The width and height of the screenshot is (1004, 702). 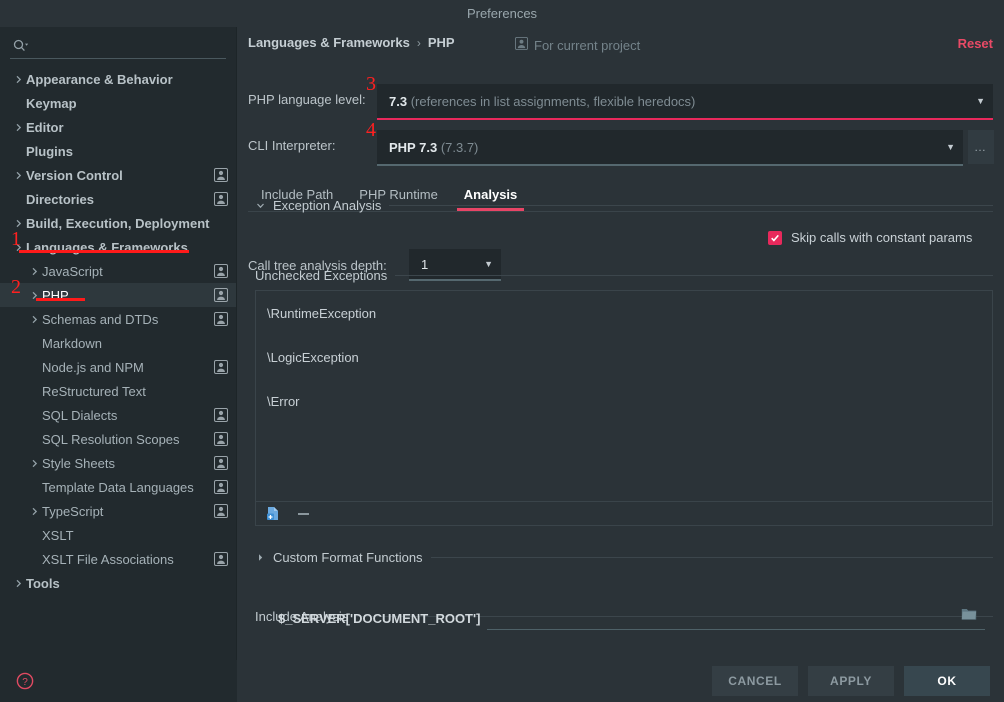 I want to click on sidebar-item-php: PHP, so click(x=118, y=295).